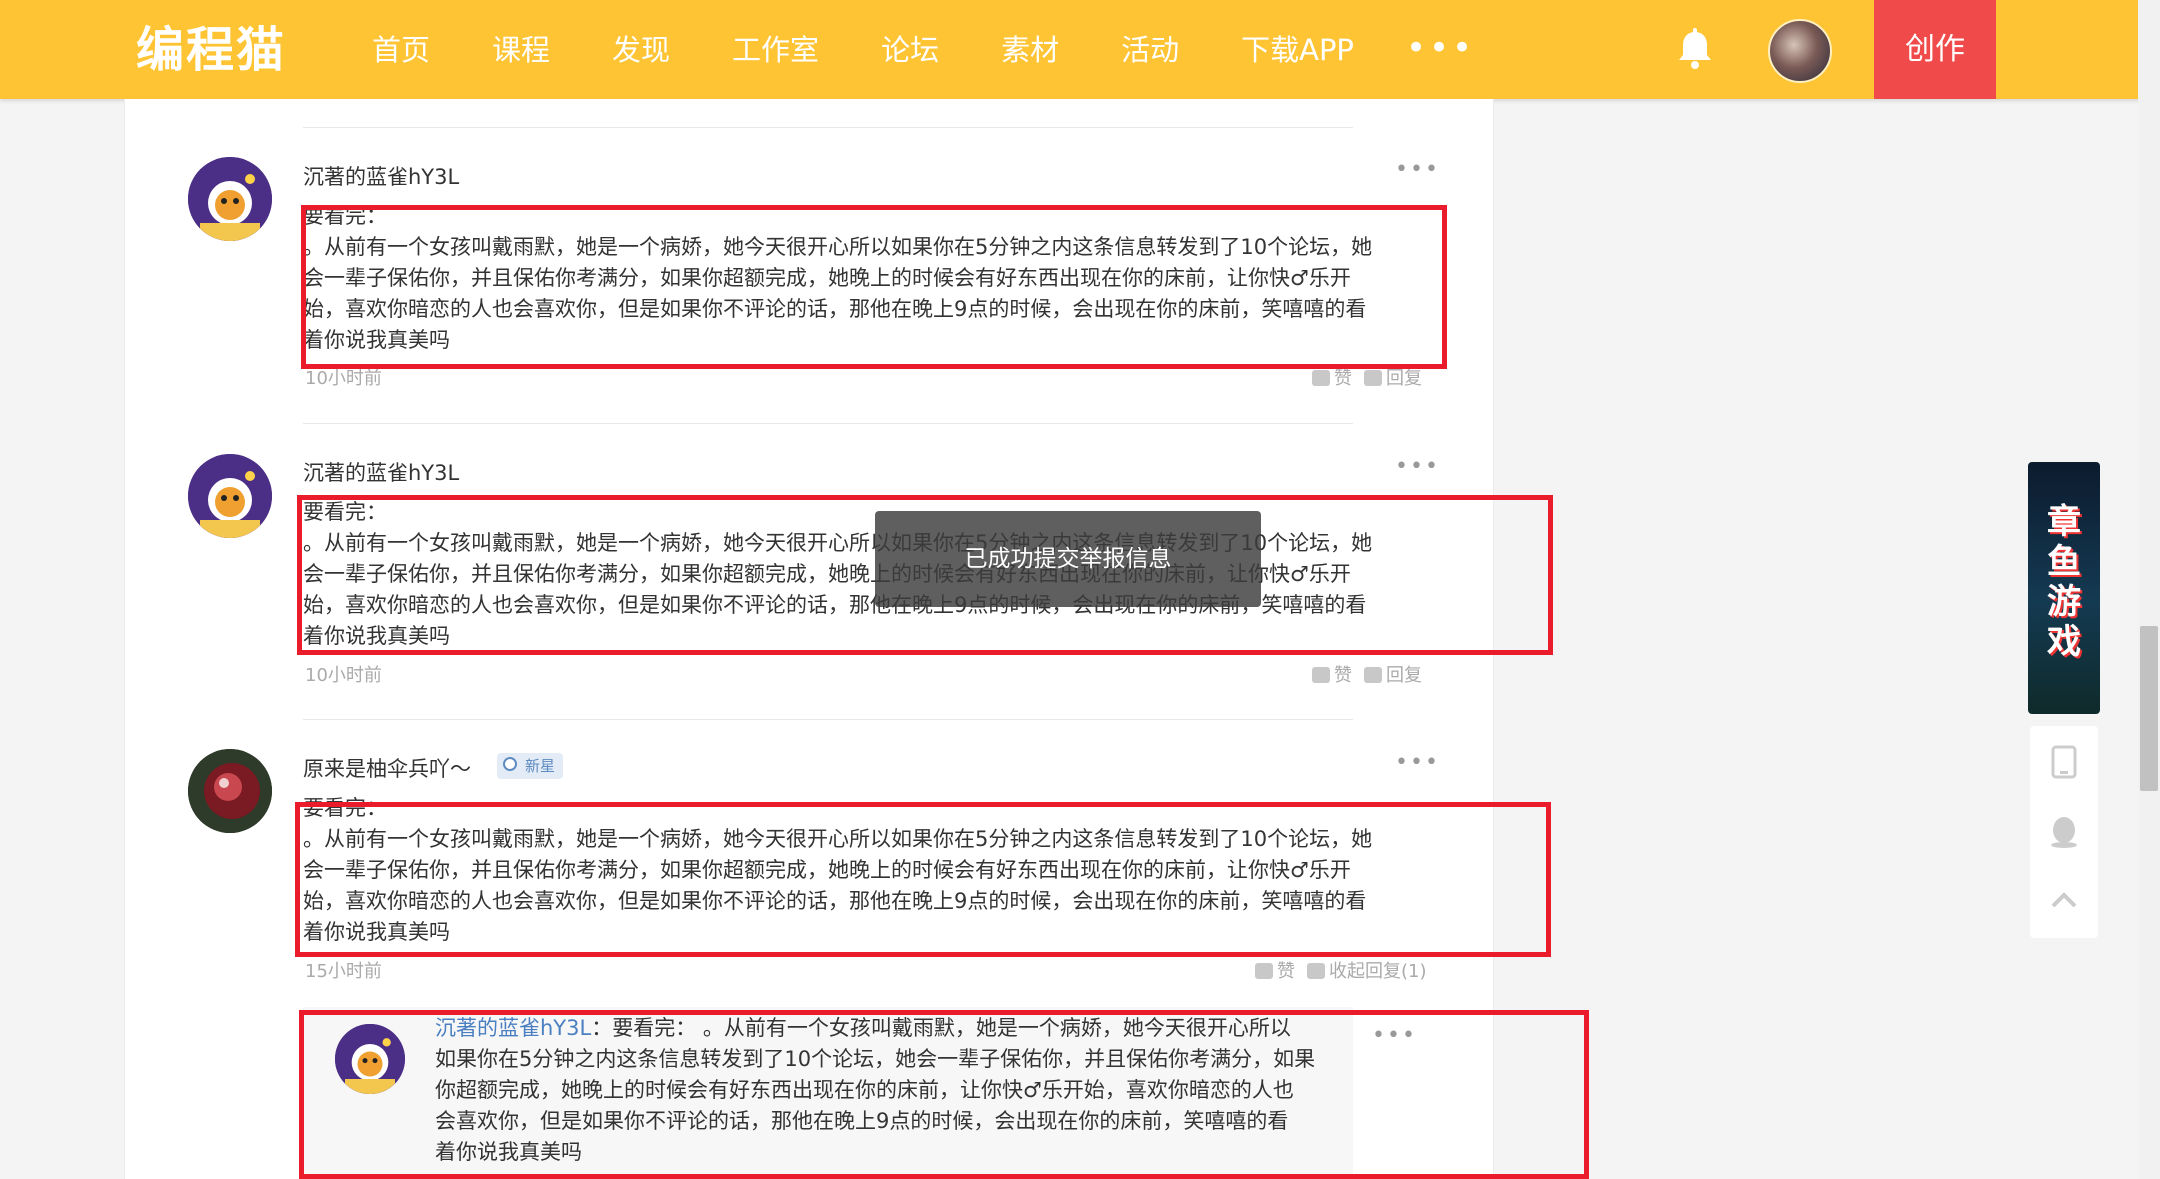 The height and width of the screenshot is (1179, 2160). I want to click on phone-icon, so click(2064, 762).